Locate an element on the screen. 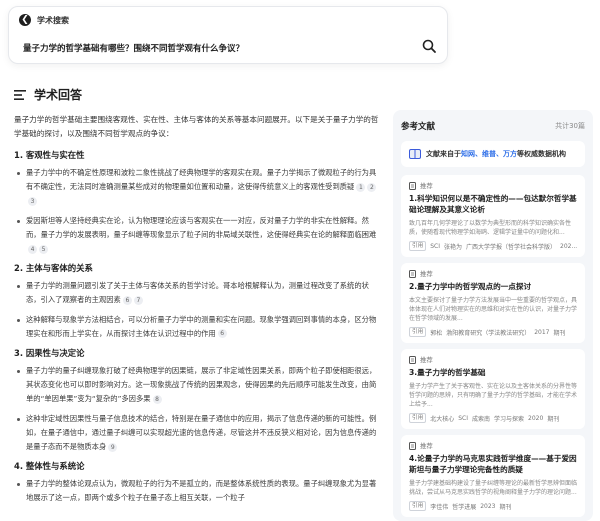 This screenshot has height=521, width=600. book-icon is located at coordinates (415, 154).